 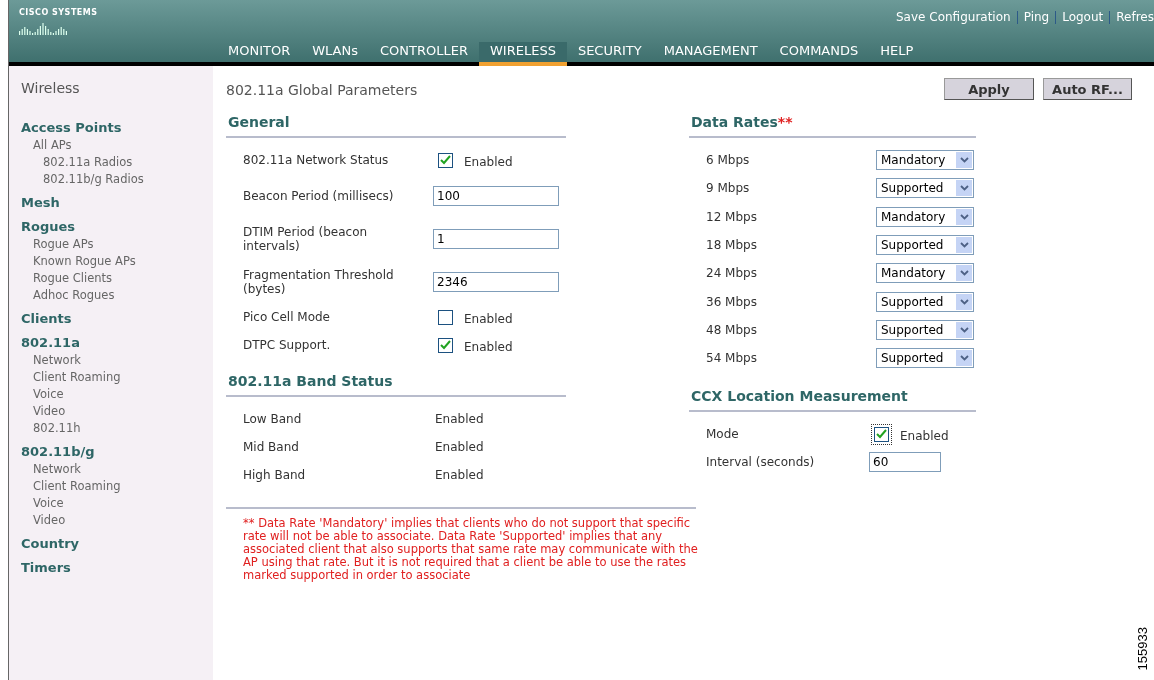 What do you see at coordinates (275, 475) in the screenshot?
I see `field-label: High Band` at bounding box center [275, 475].